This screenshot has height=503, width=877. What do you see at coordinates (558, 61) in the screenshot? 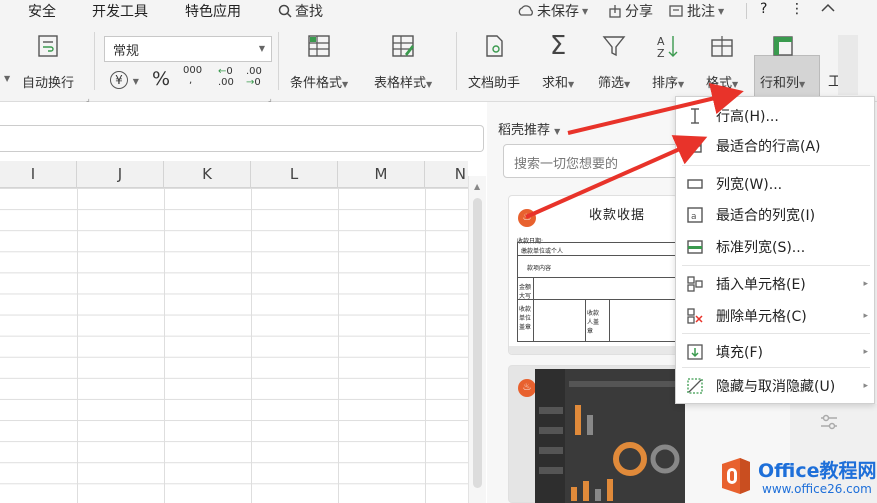
I see `sum-button: Σ 求和▼` at bounding box center [558, 61].